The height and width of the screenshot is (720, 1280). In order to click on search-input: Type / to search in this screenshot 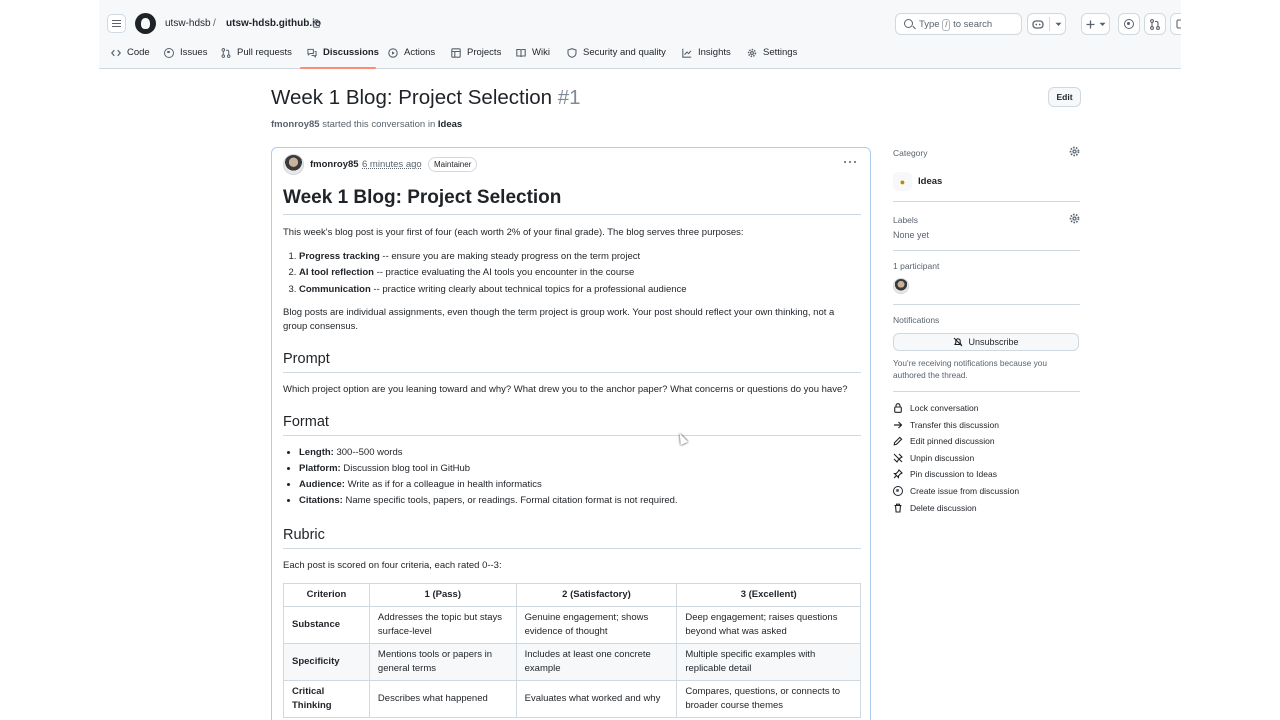, I will do `click(958, 24)`.